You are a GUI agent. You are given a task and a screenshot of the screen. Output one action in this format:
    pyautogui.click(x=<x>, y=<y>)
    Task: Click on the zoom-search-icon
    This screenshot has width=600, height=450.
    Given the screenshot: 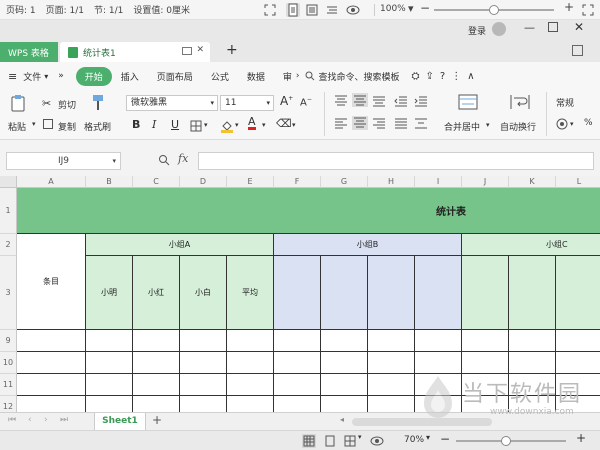 What is the action you would take?
    pyautogui.click(x=164, y=160)
    